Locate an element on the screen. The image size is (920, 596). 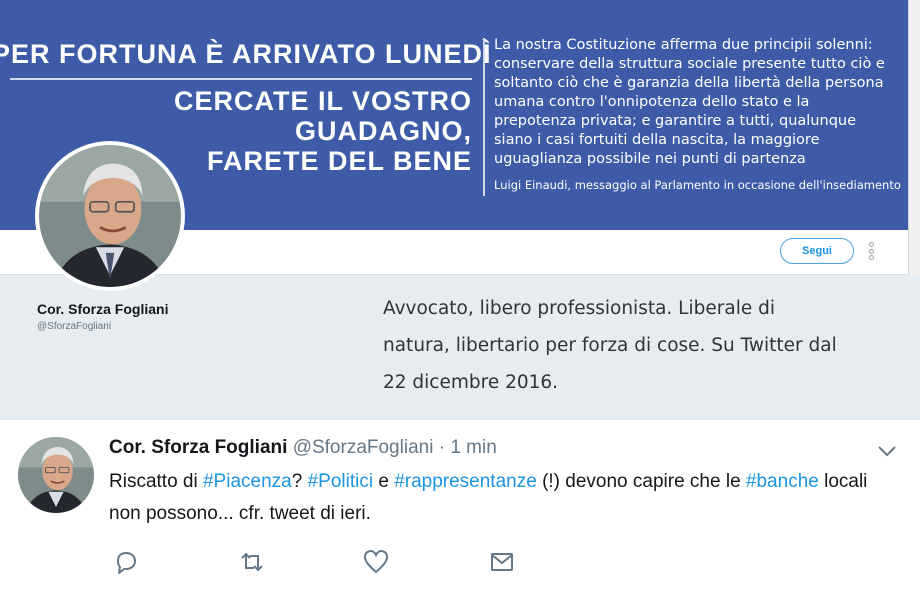
profile-handle: @SforzaFogliani is located at coordinates (74, 326).